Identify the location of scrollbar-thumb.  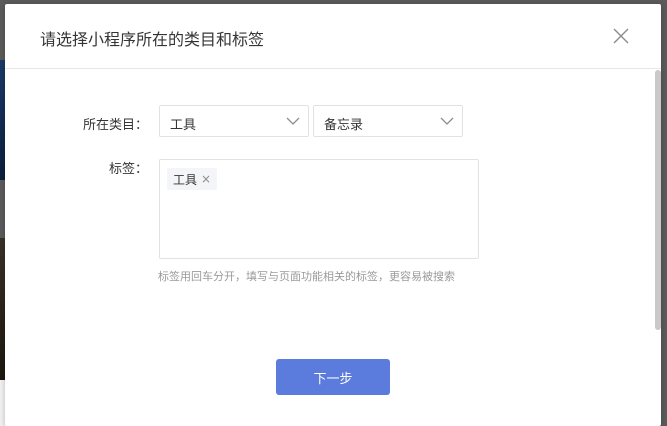
(658, 200).